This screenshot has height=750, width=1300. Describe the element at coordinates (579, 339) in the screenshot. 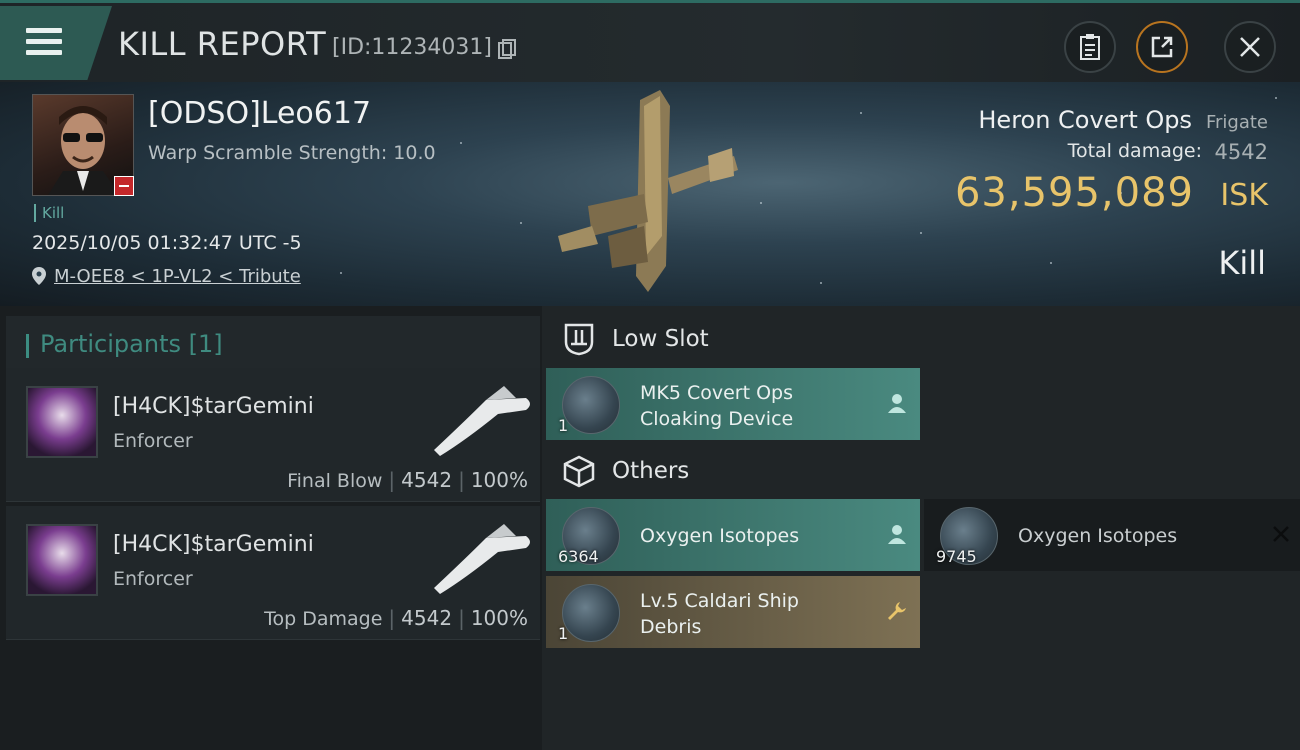

I see `low-slot-icon` at that location.